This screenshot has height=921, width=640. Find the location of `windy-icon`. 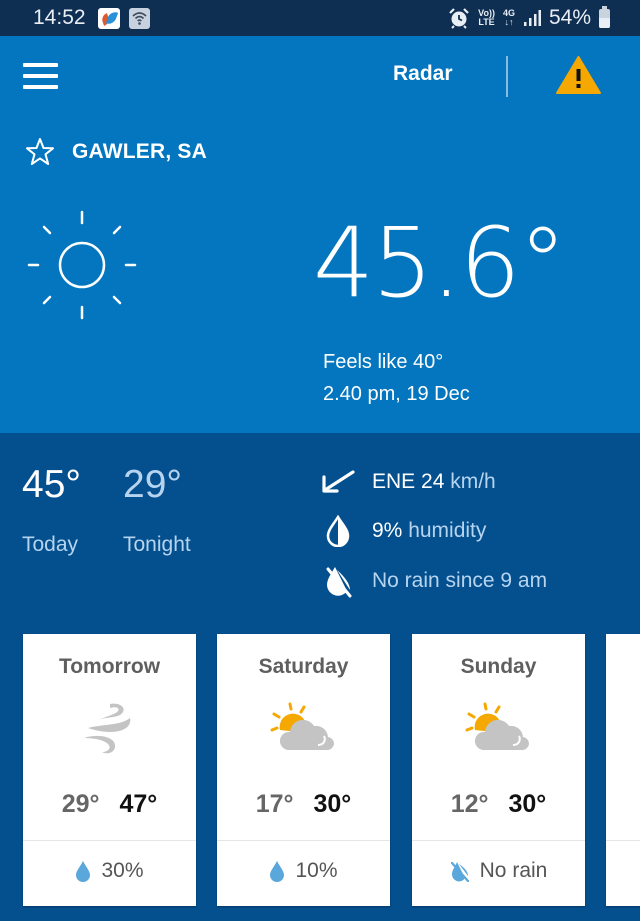

windy-icon is located at coordinates (106, 728).